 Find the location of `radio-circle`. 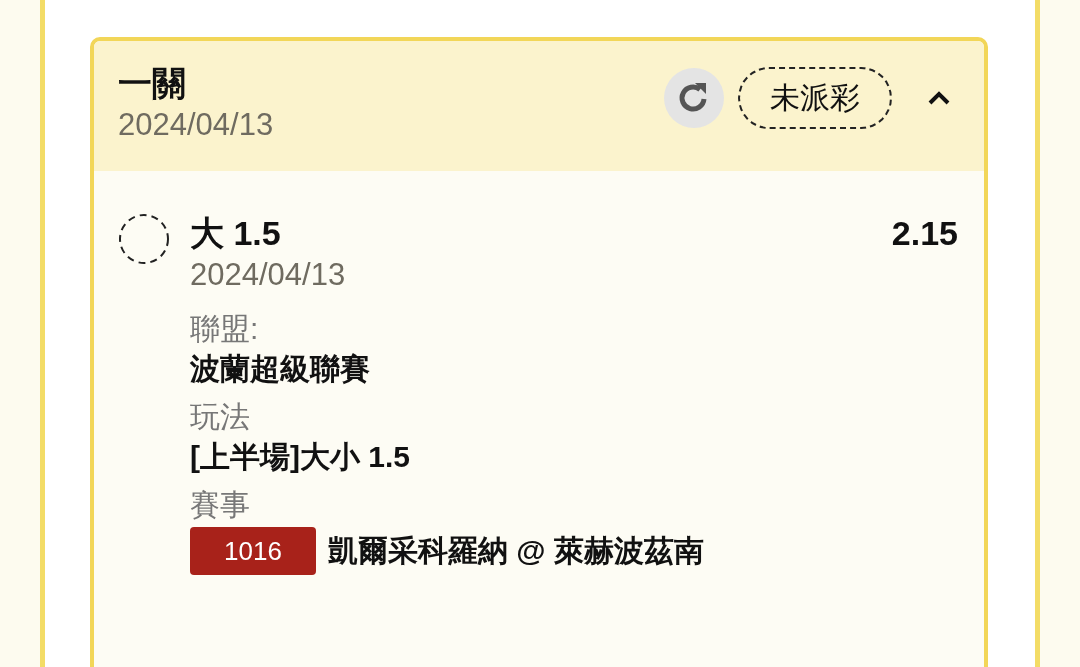

radio-circle is located at coordinates (144, 239).